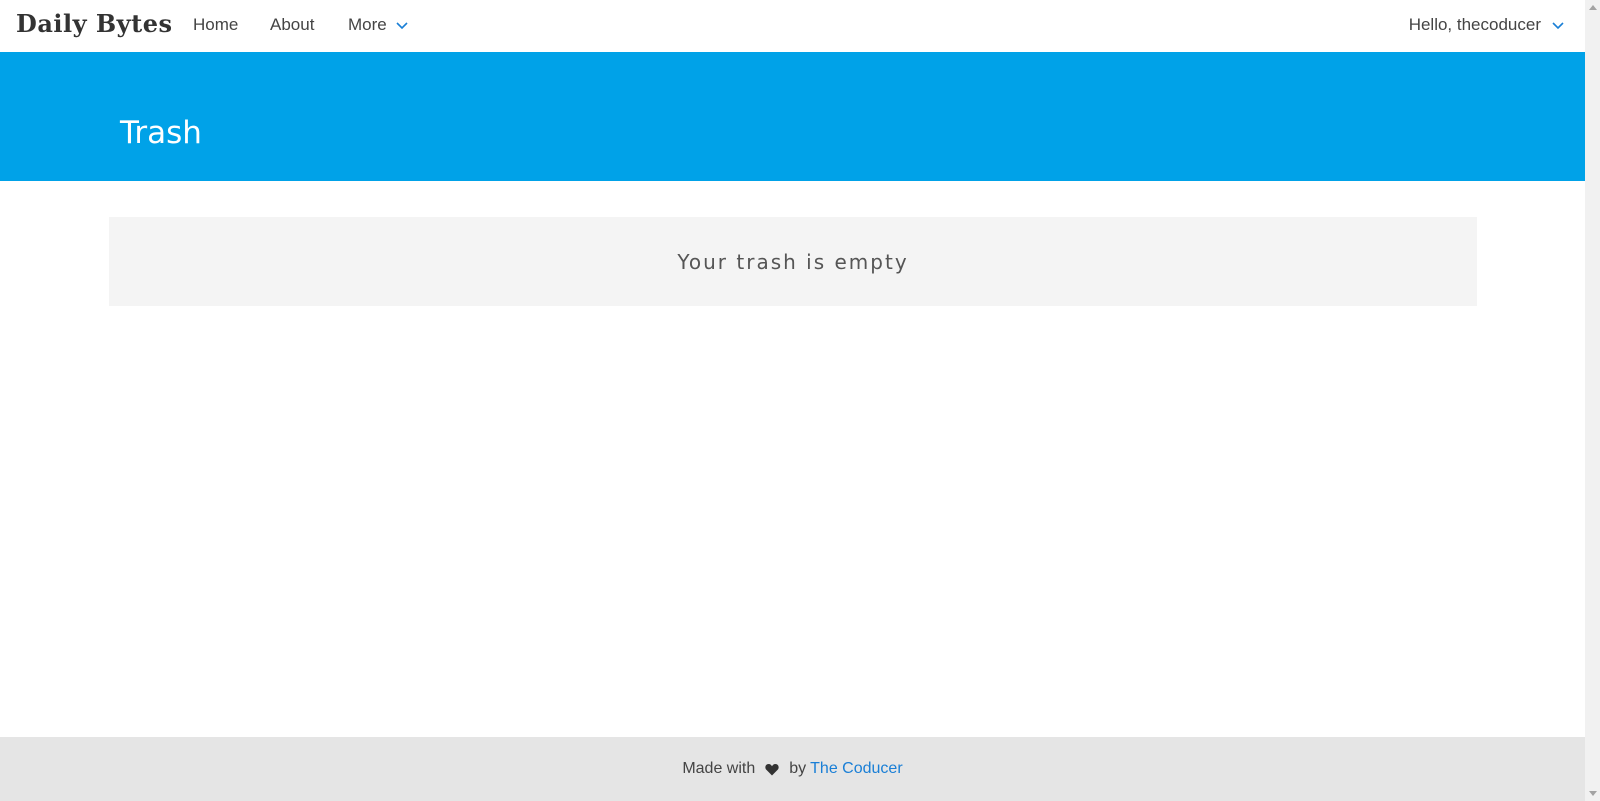  Describe the element at coordinates (772, 769) in the screenshot. I see `heart-icon` at that location.